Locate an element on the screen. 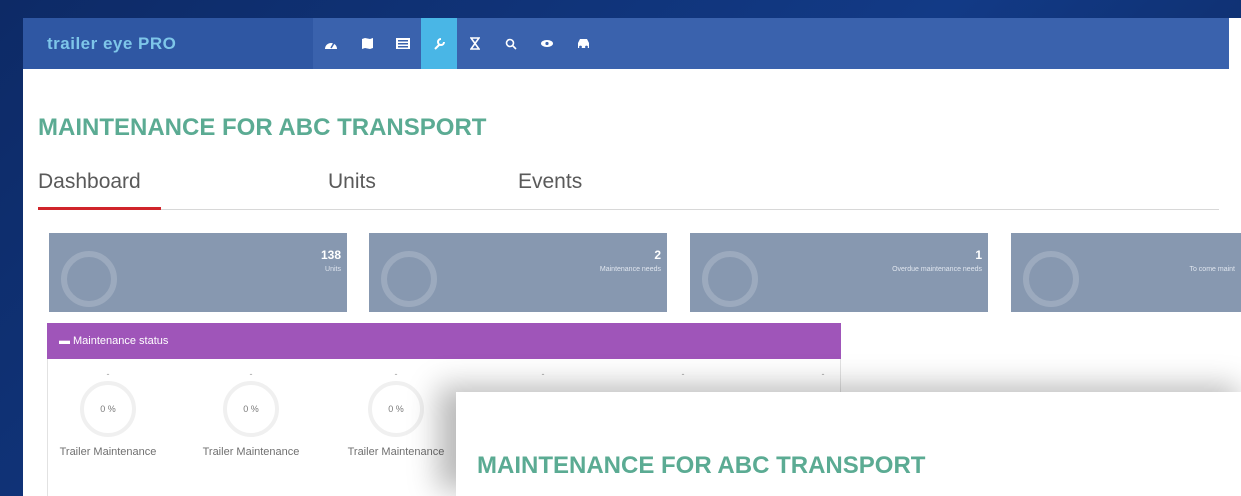  card-maintenance-needs: 2 Maintenance needs is located at coordinates (518, 272).